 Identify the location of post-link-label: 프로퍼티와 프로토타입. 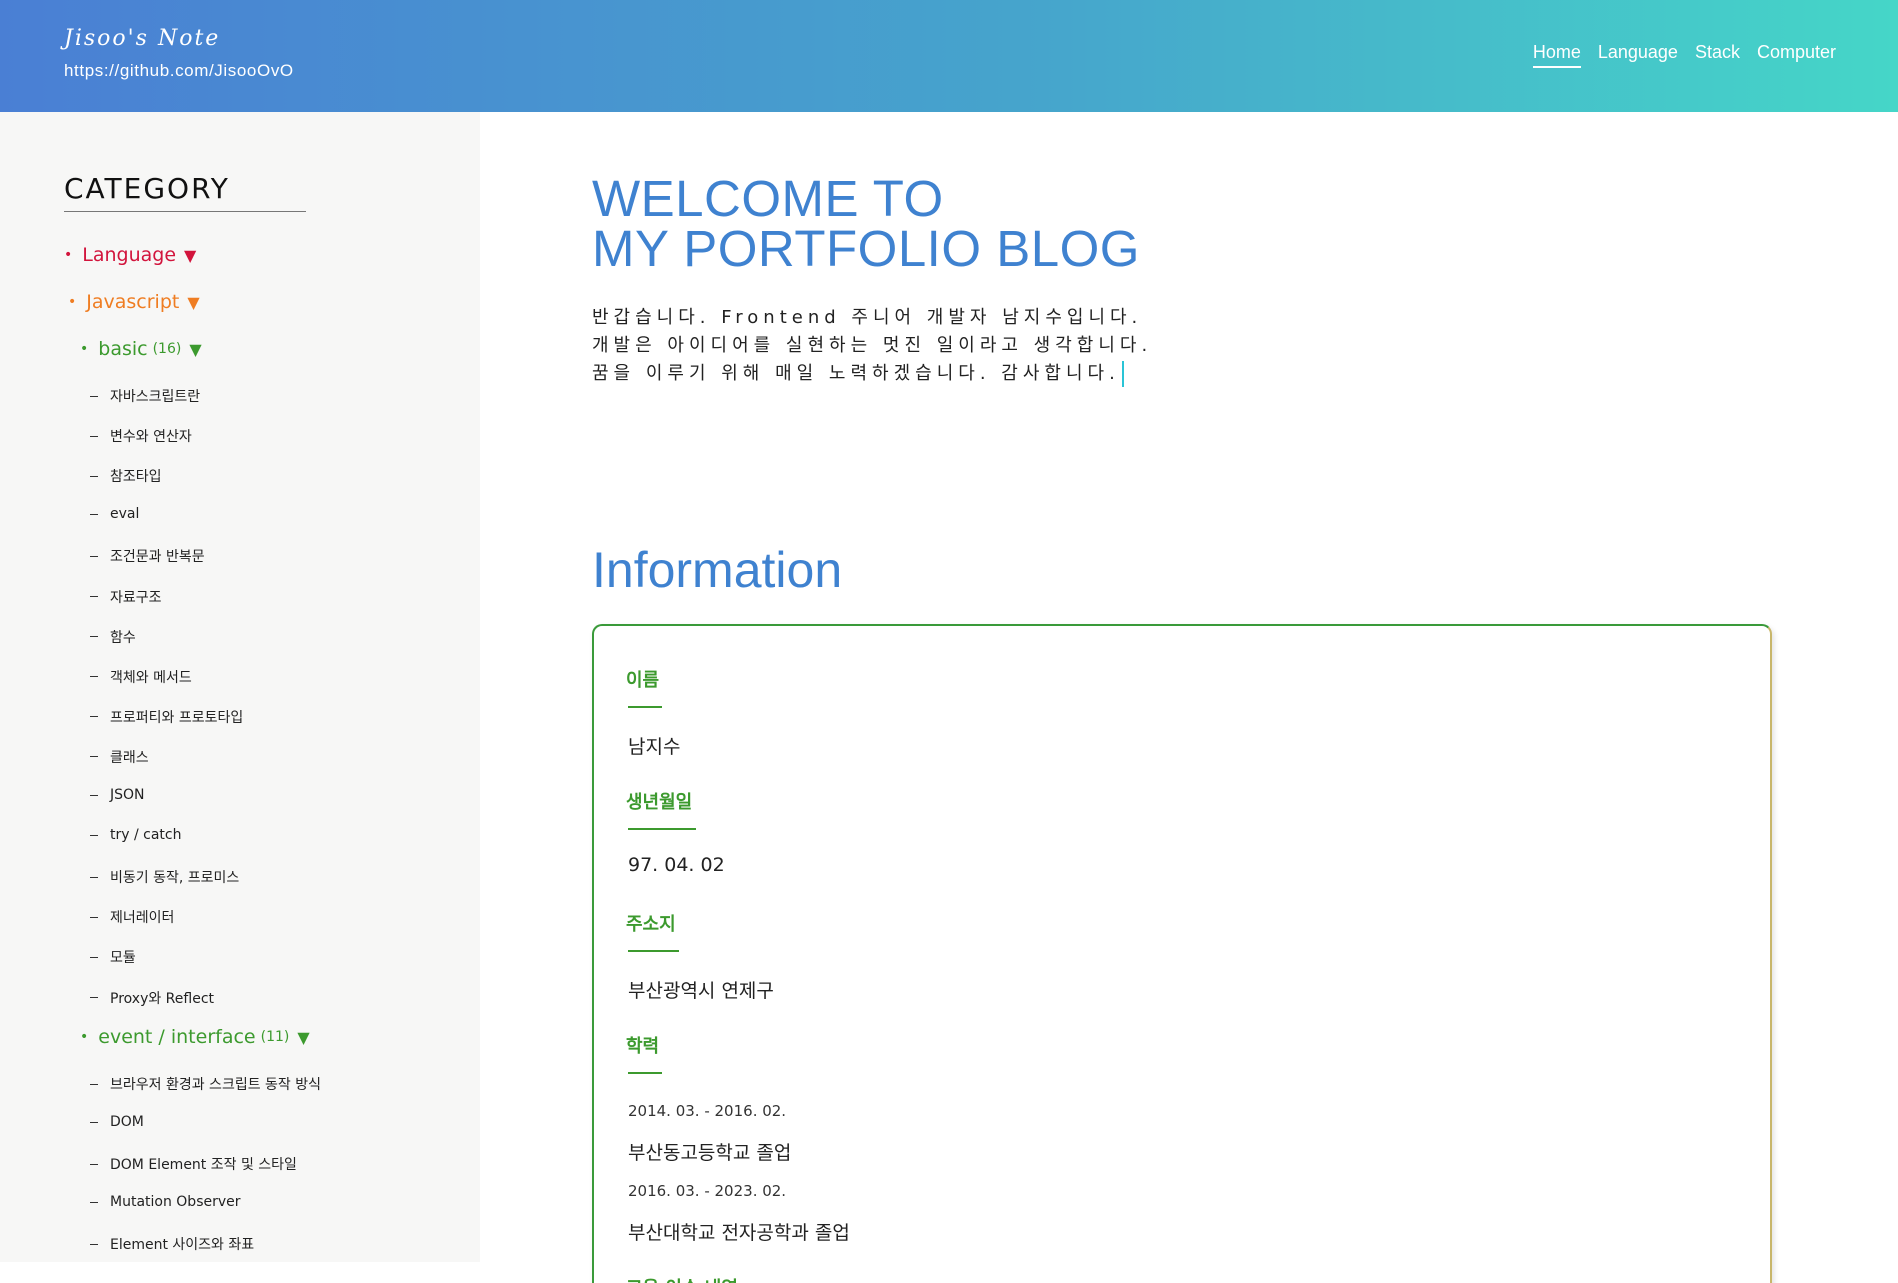
(177, 717).